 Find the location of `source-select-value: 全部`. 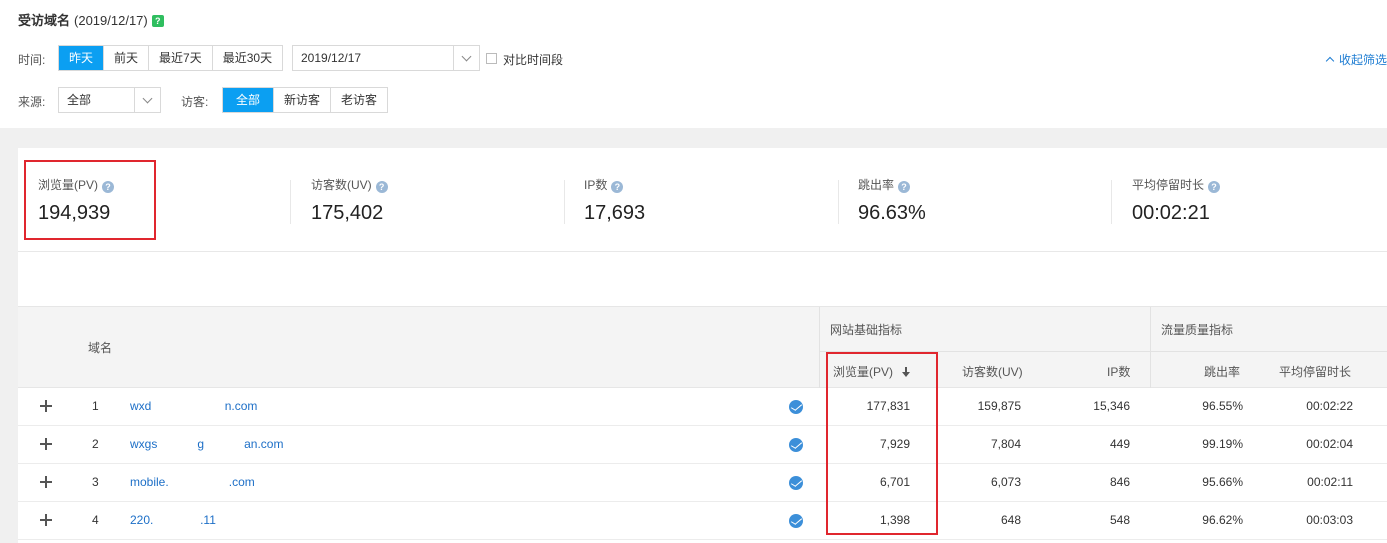

source-select-value: 全部 is located at coordinates (79, 100).